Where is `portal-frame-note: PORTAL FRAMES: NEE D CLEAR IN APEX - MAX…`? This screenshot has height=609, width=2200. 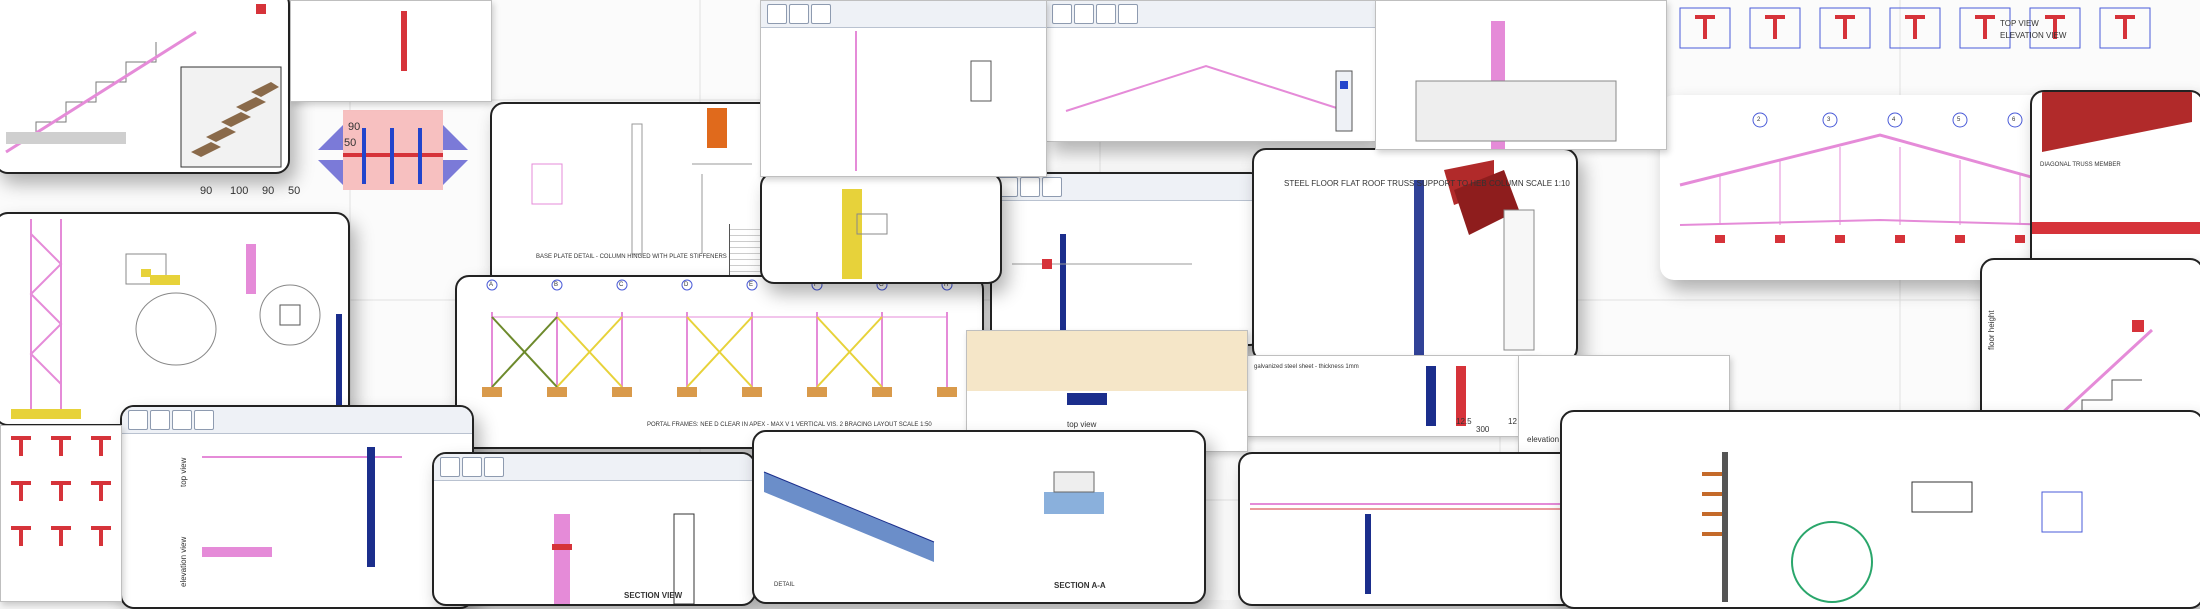
portal-frame-note: PORTAL FRAMES: NEE D CLEAR IN APEX - MAX… is located at coordinates (789, 425).